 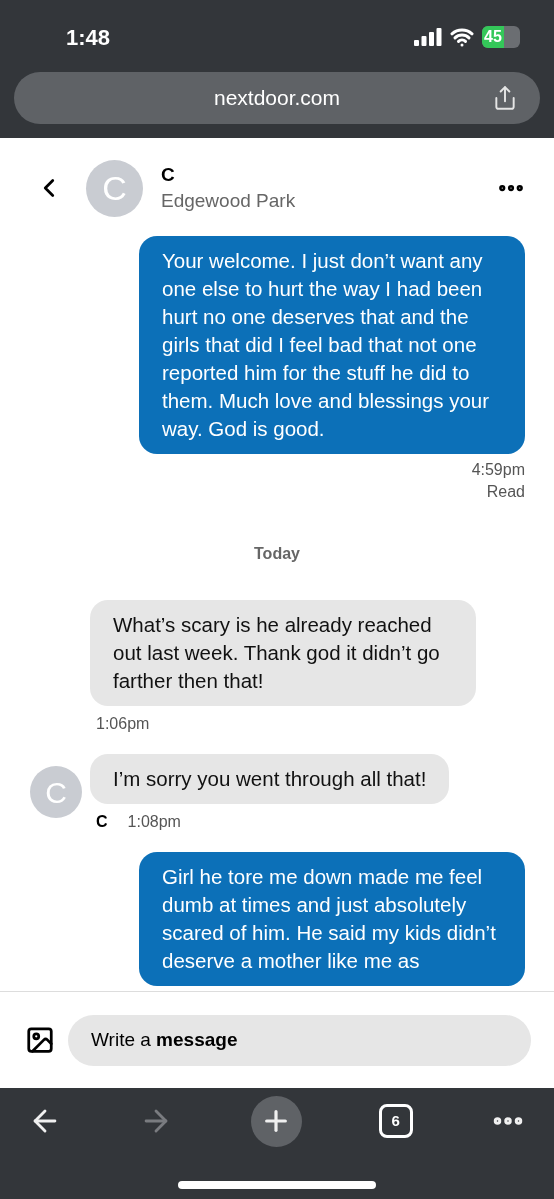 What do you see at coordinates (501, 37) in the screenshot?
I see `battery-indicator: 45` at bounding box center [501, 37].